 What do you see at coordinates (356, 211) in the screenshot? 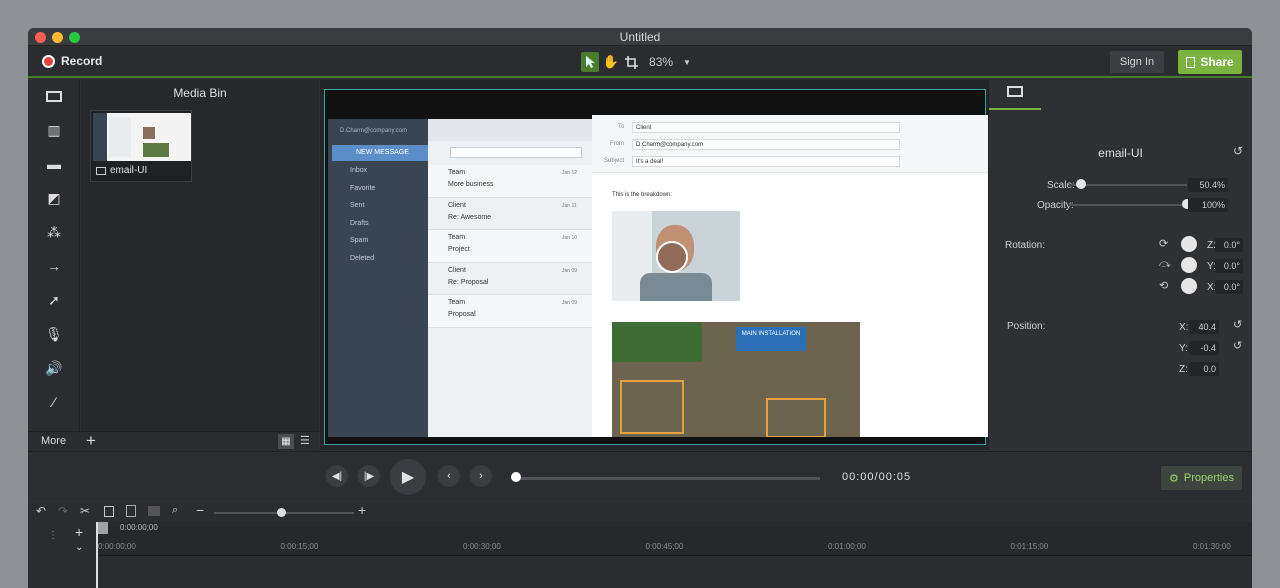
I see `folder-item: Sent` at bounding box center [356, 211].